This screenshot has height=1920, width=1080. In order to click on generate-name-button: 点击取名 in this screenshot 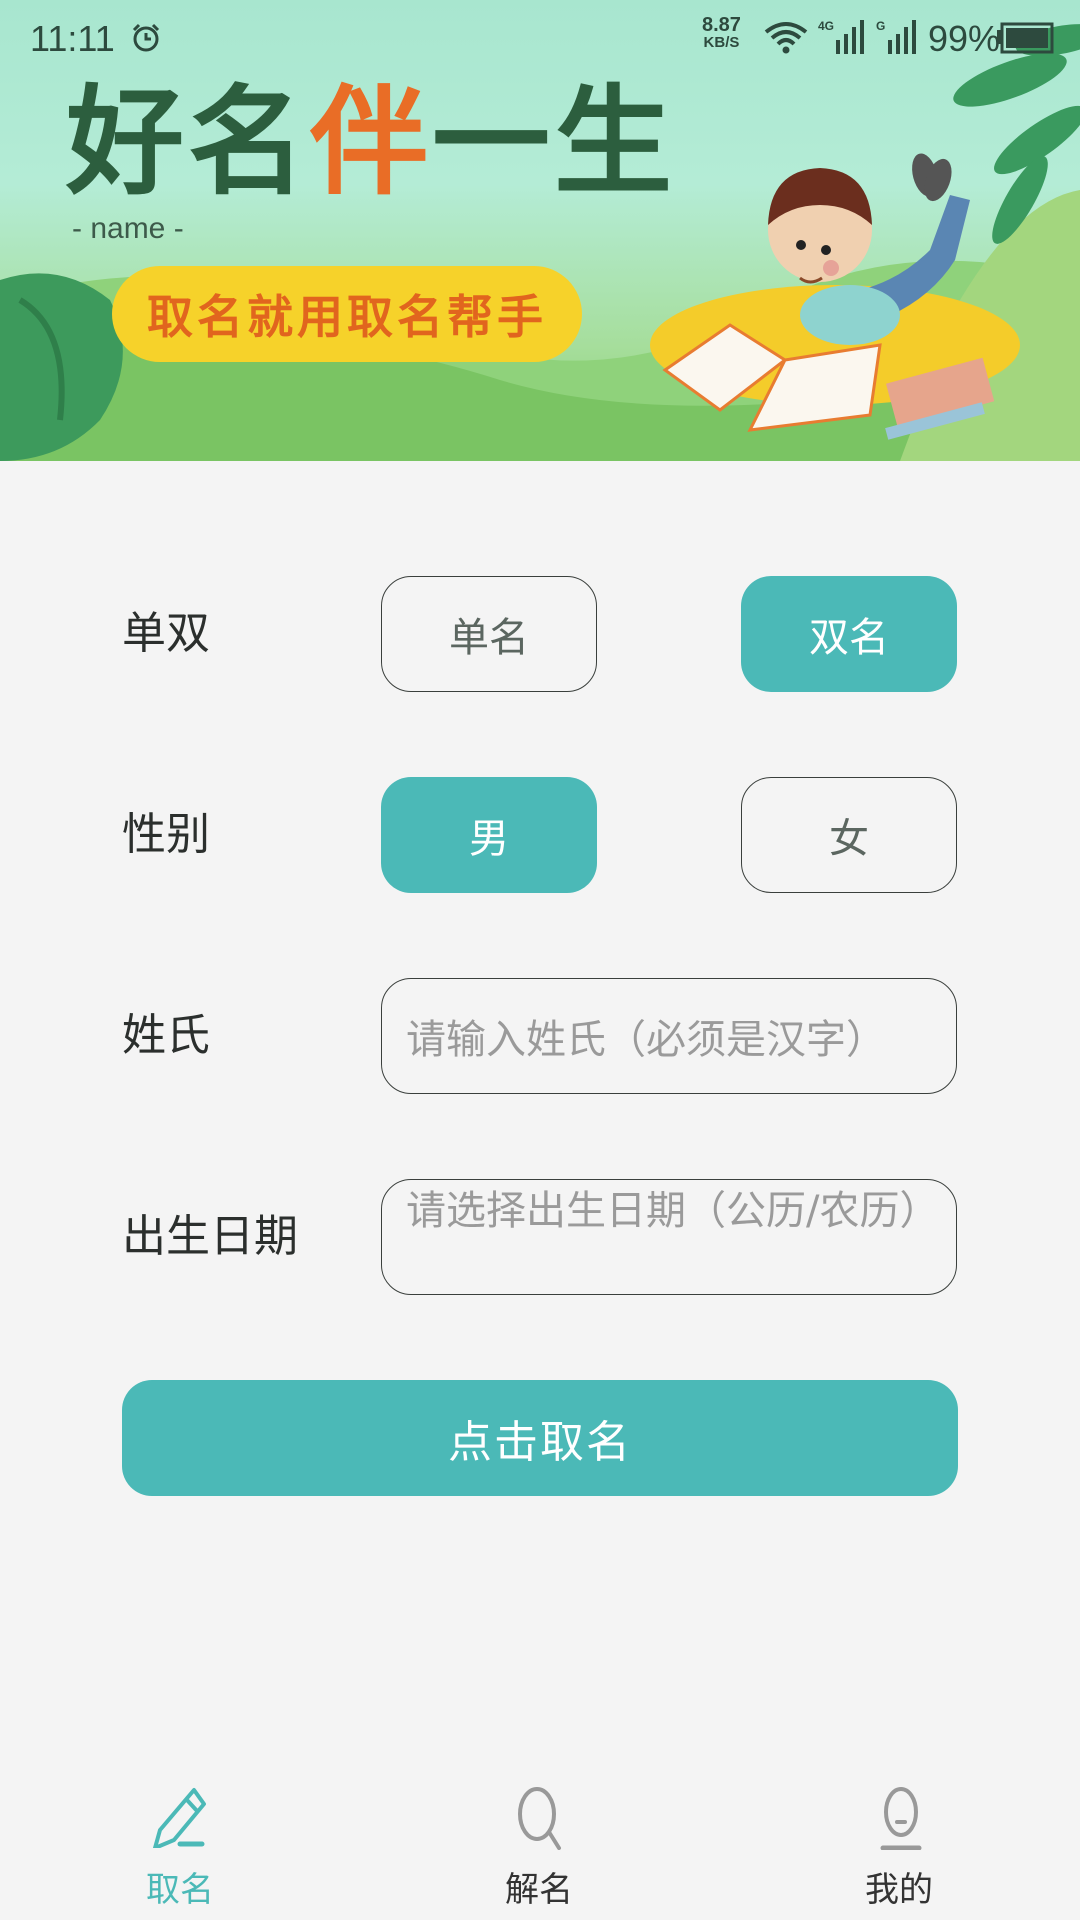, I will do `click(540, 1438)`.